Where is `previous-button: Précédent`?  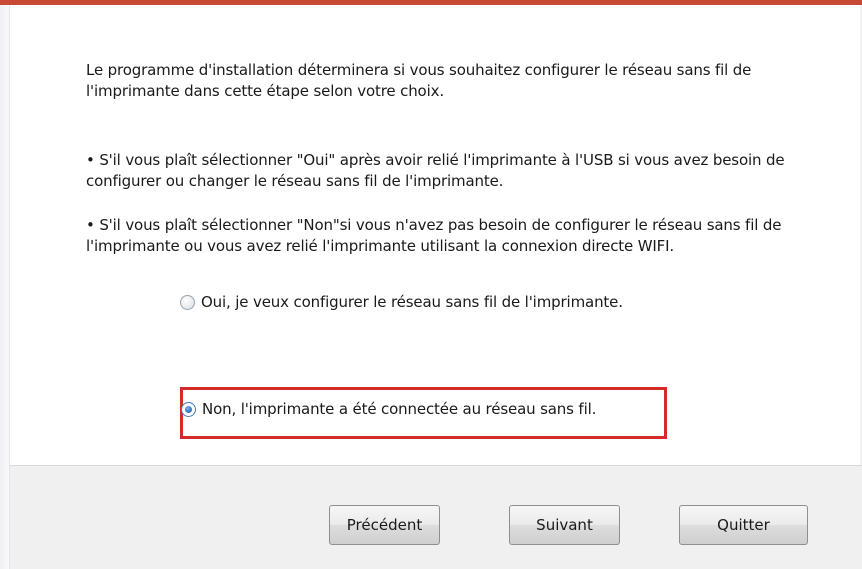 previous-button: Précédent is located at coordinates (384, 525).